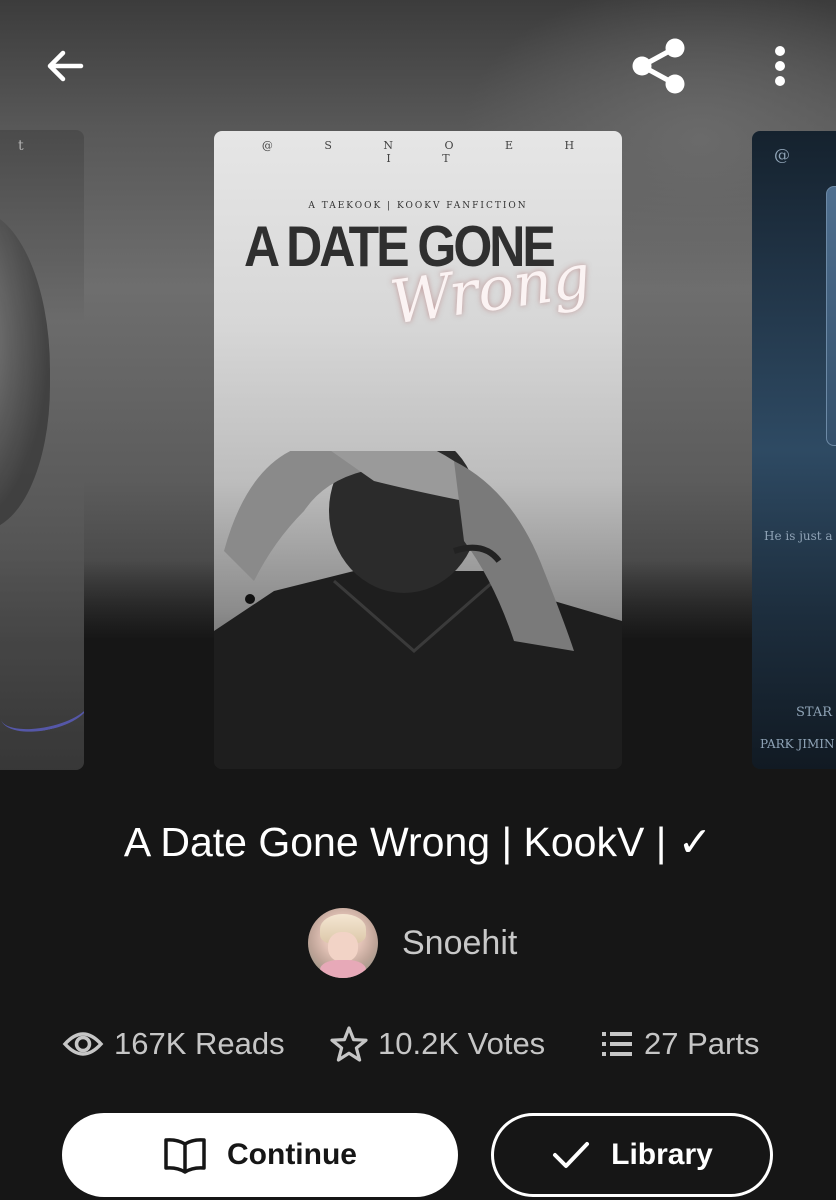 This screenshot has width=836, height=1200. What do you see at coordinates (617, 1044) in the screenshot?
I see `list-icon` at bounding box center [617, 1044].